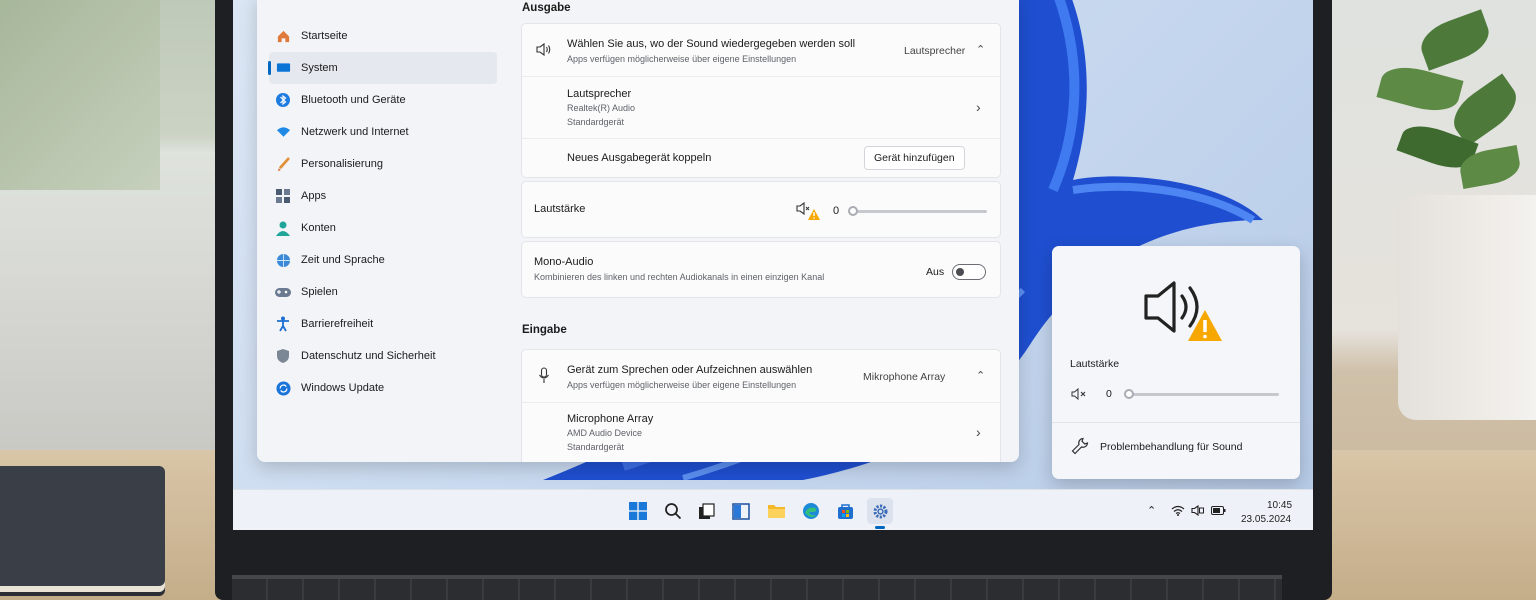 Image resolution: width=1536 pixels, height=600 pixels. What do you see at coordinates (1218, 512) in the screenshot?
I see `battery-icon` at bounding box center [1218, 512].